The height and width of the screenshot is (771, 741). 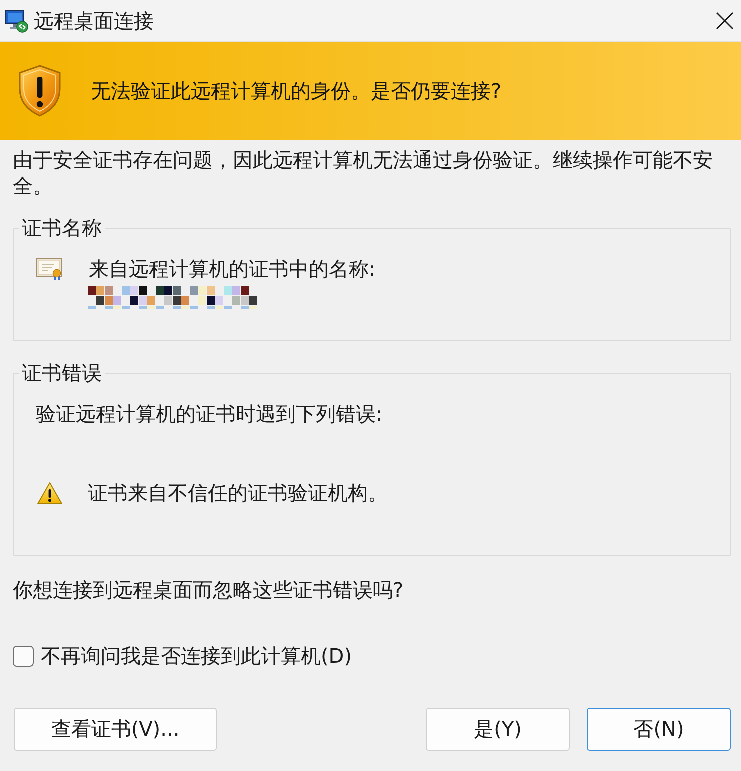 What do you see at coordinates (210, 414) in the screenshot?
I see `error-intro-text: 验证远程计算机的证书时遇到下列错误:` at bounding box center [210, 414].